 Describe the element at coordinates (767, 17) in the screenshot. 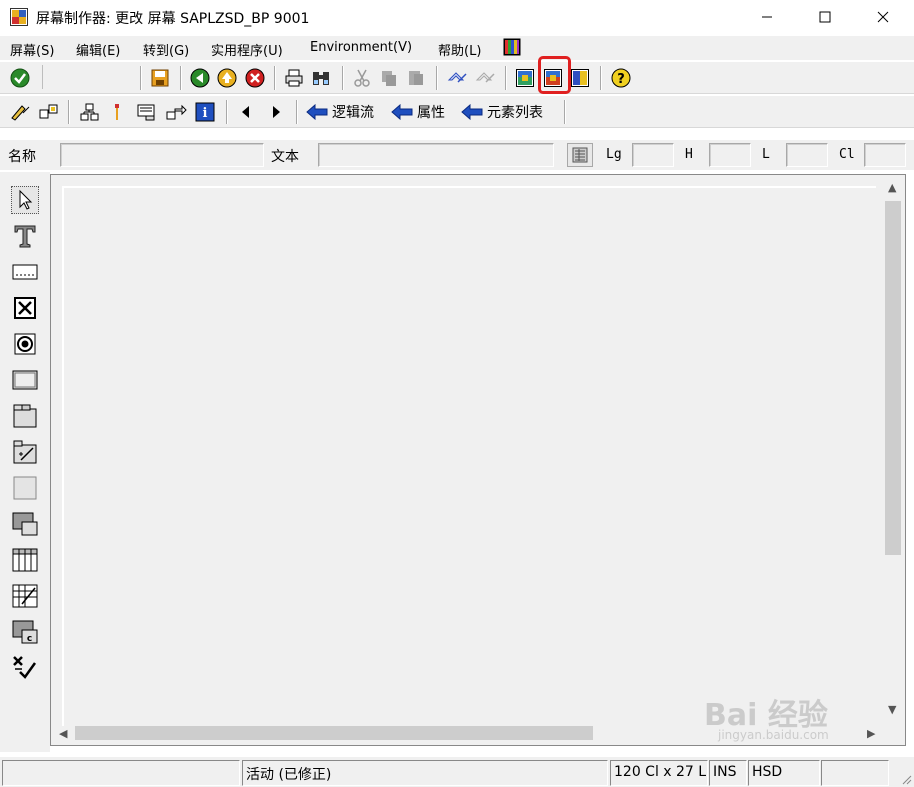

I see `minimize-button` at that location.